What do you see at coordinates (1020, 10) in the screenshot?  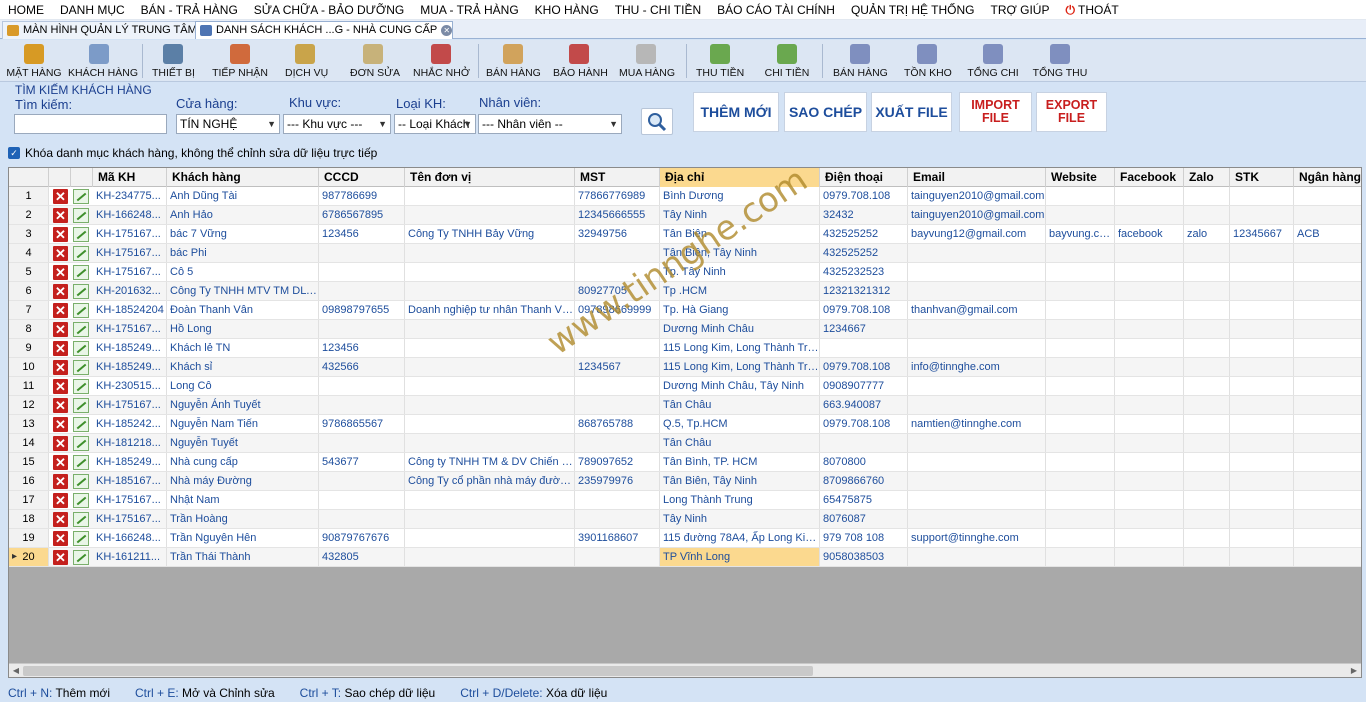 I see `menu-item-9: TRỢ GIÚP` at bounding box center [1020, 10].